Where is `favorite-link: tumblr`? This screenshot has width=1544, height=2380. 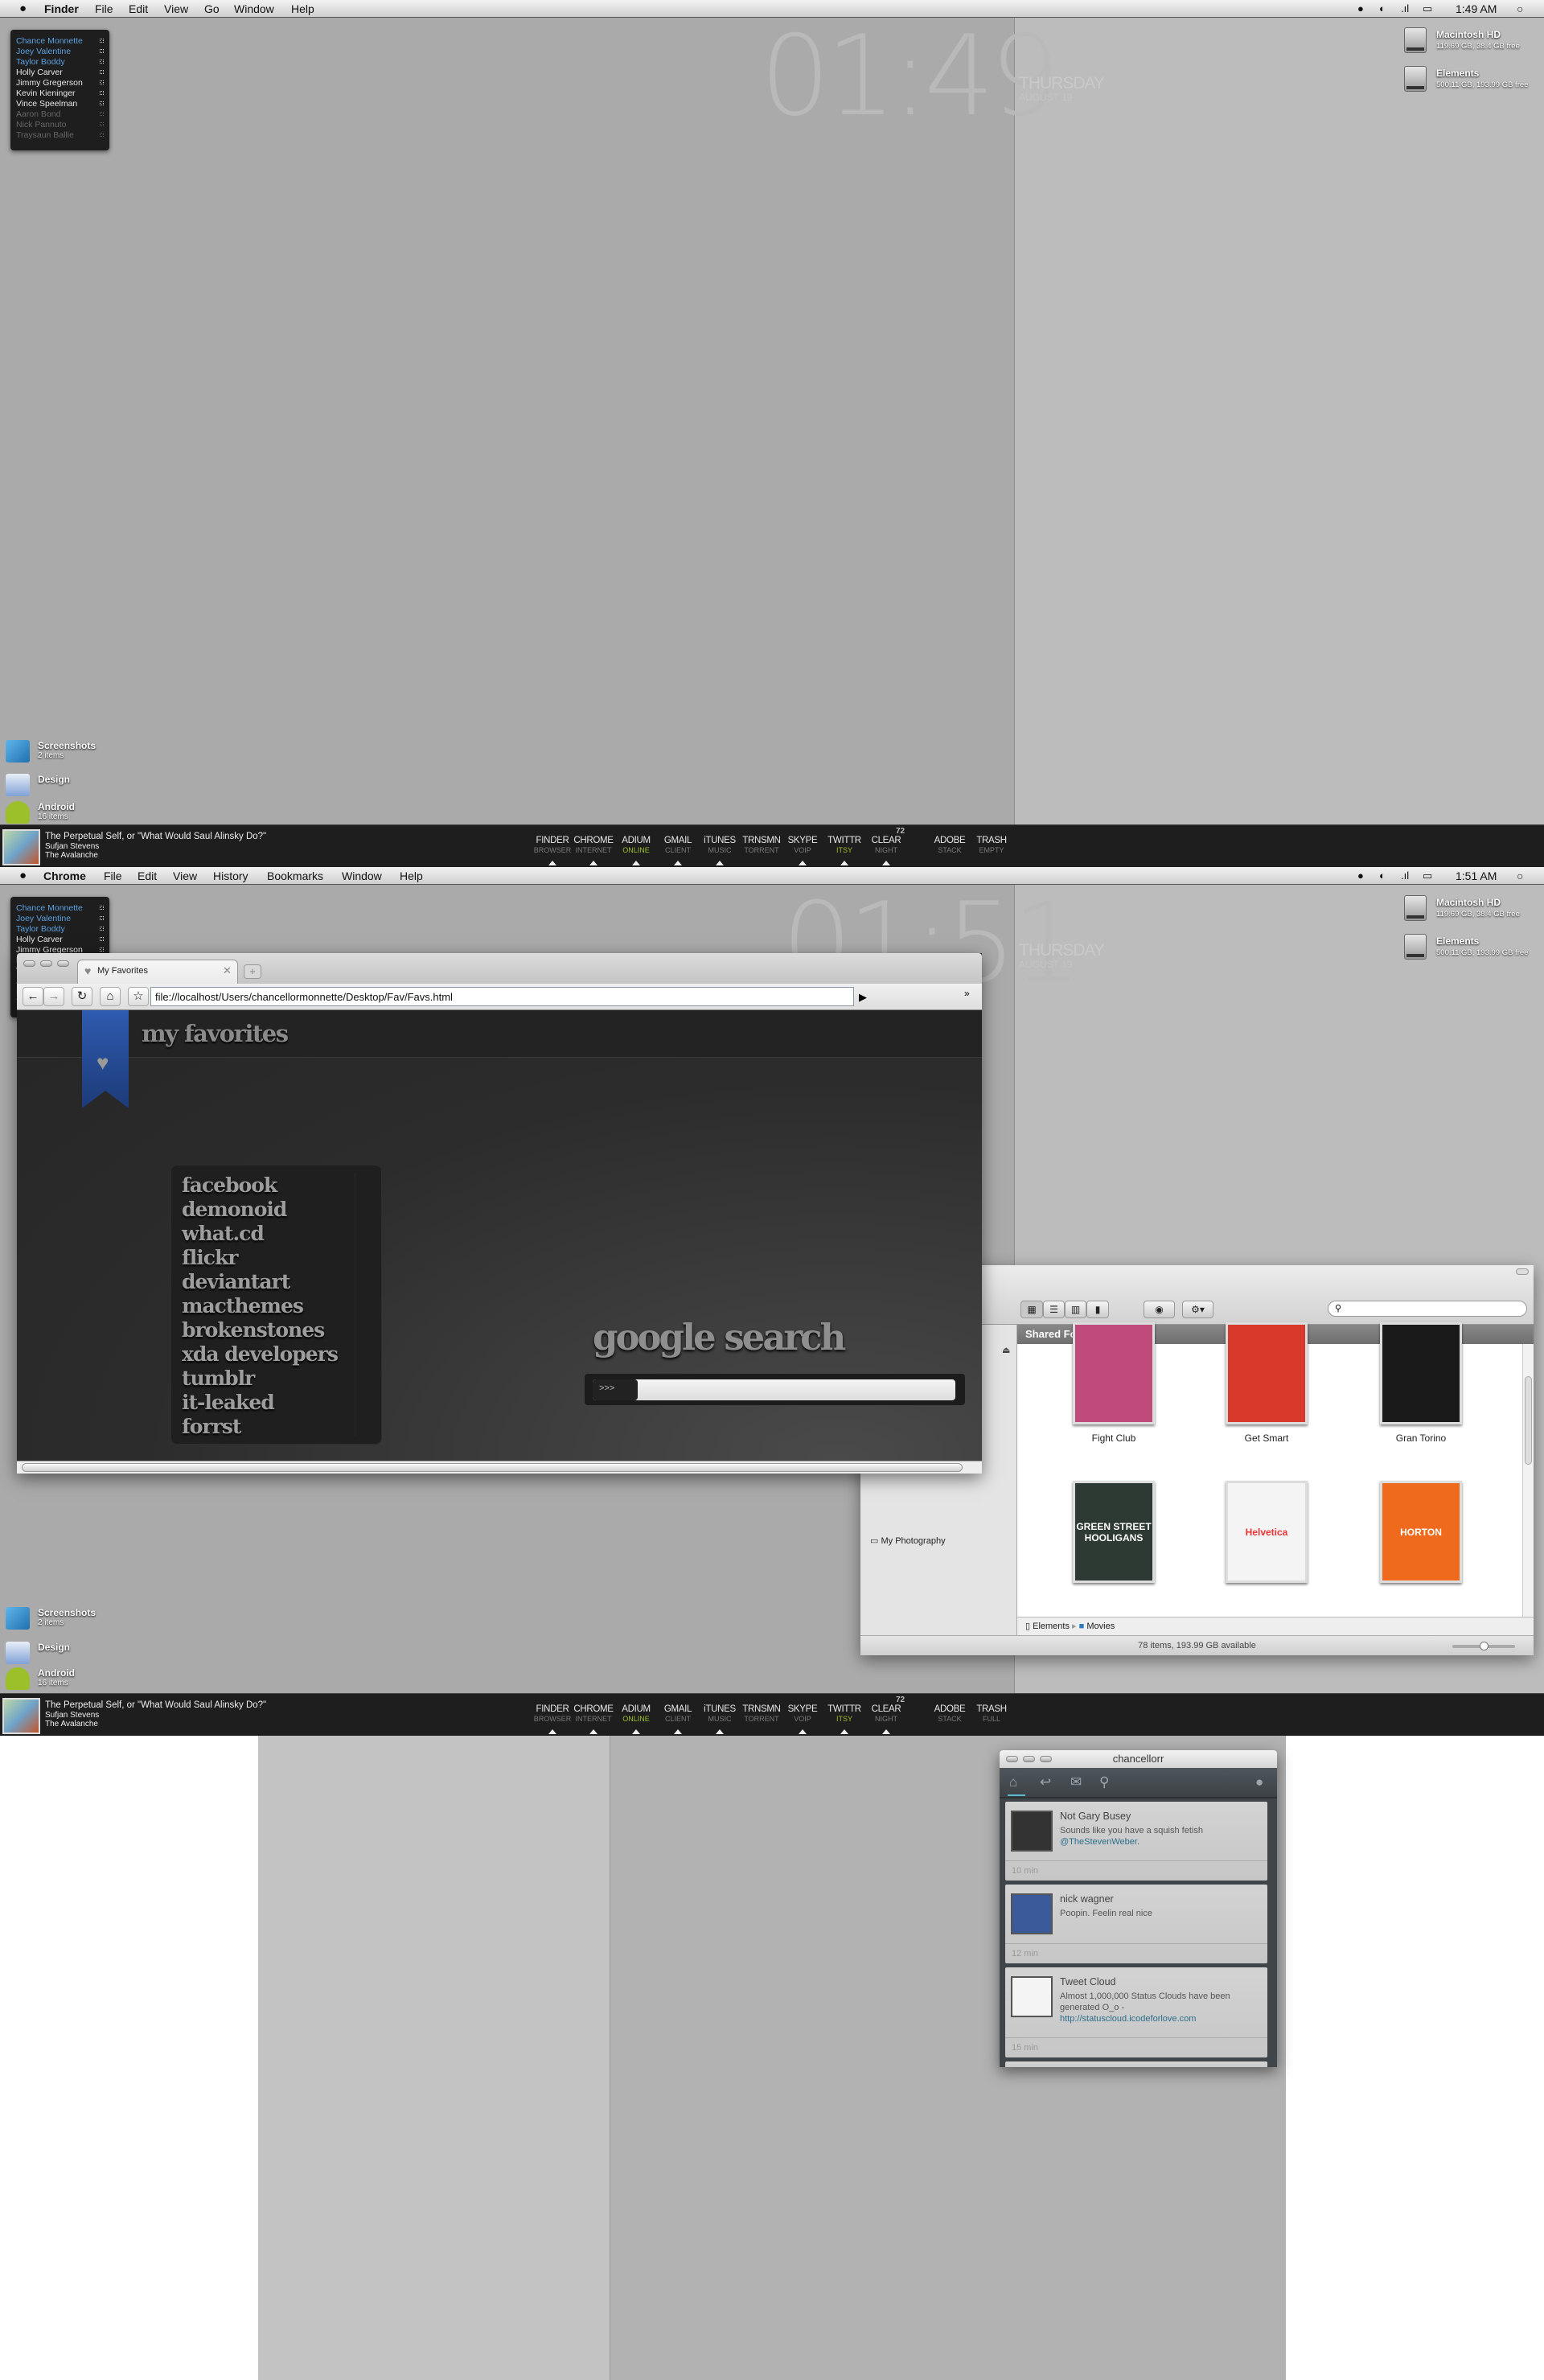
favorite-link: tumblr is located at coordinates (218, 1379).